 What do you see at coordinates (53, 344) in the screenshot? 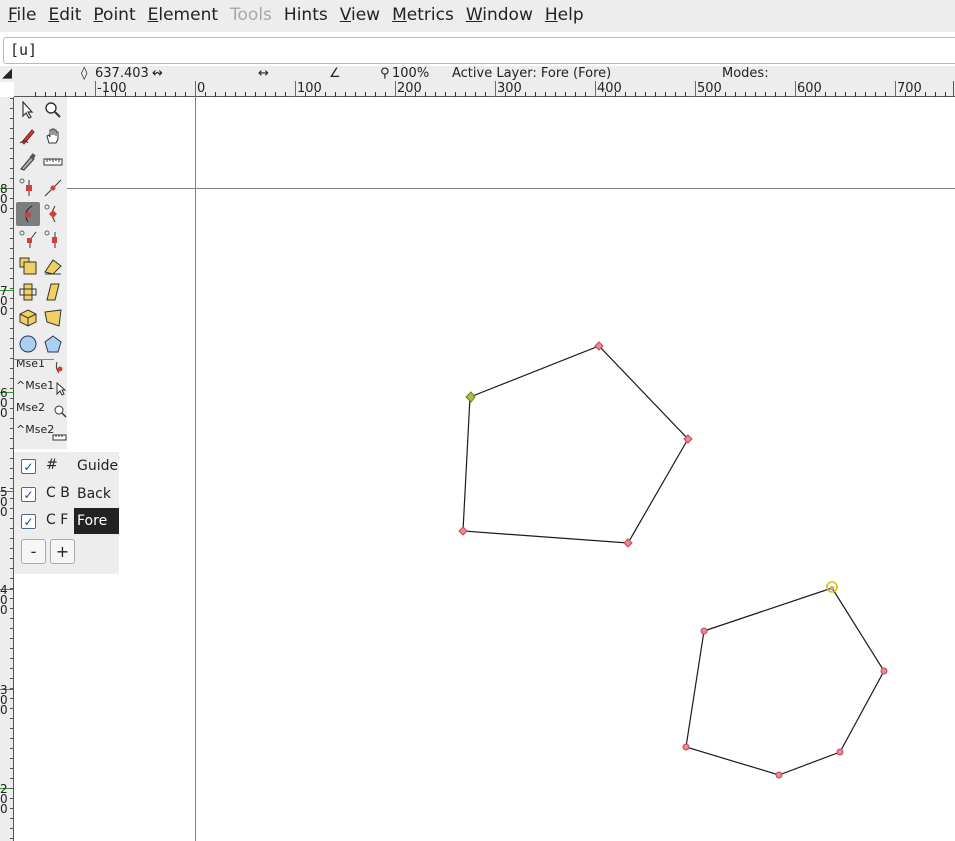
I see `polygon-icon` at bounding box center [53, 344].